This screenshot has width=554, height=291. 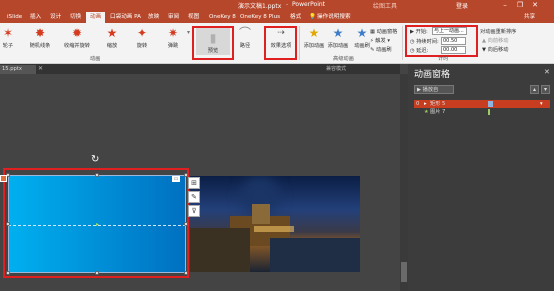 I want to click on compat-mode-label: 兼容模式, so click(x=336, y=69).